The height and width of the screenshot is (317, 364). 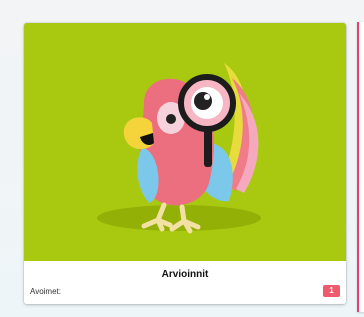 What do you see at coordinates (331, 291) in the screenshot?
I see `open-count-badge: 1` at bounding box center [331, 291].